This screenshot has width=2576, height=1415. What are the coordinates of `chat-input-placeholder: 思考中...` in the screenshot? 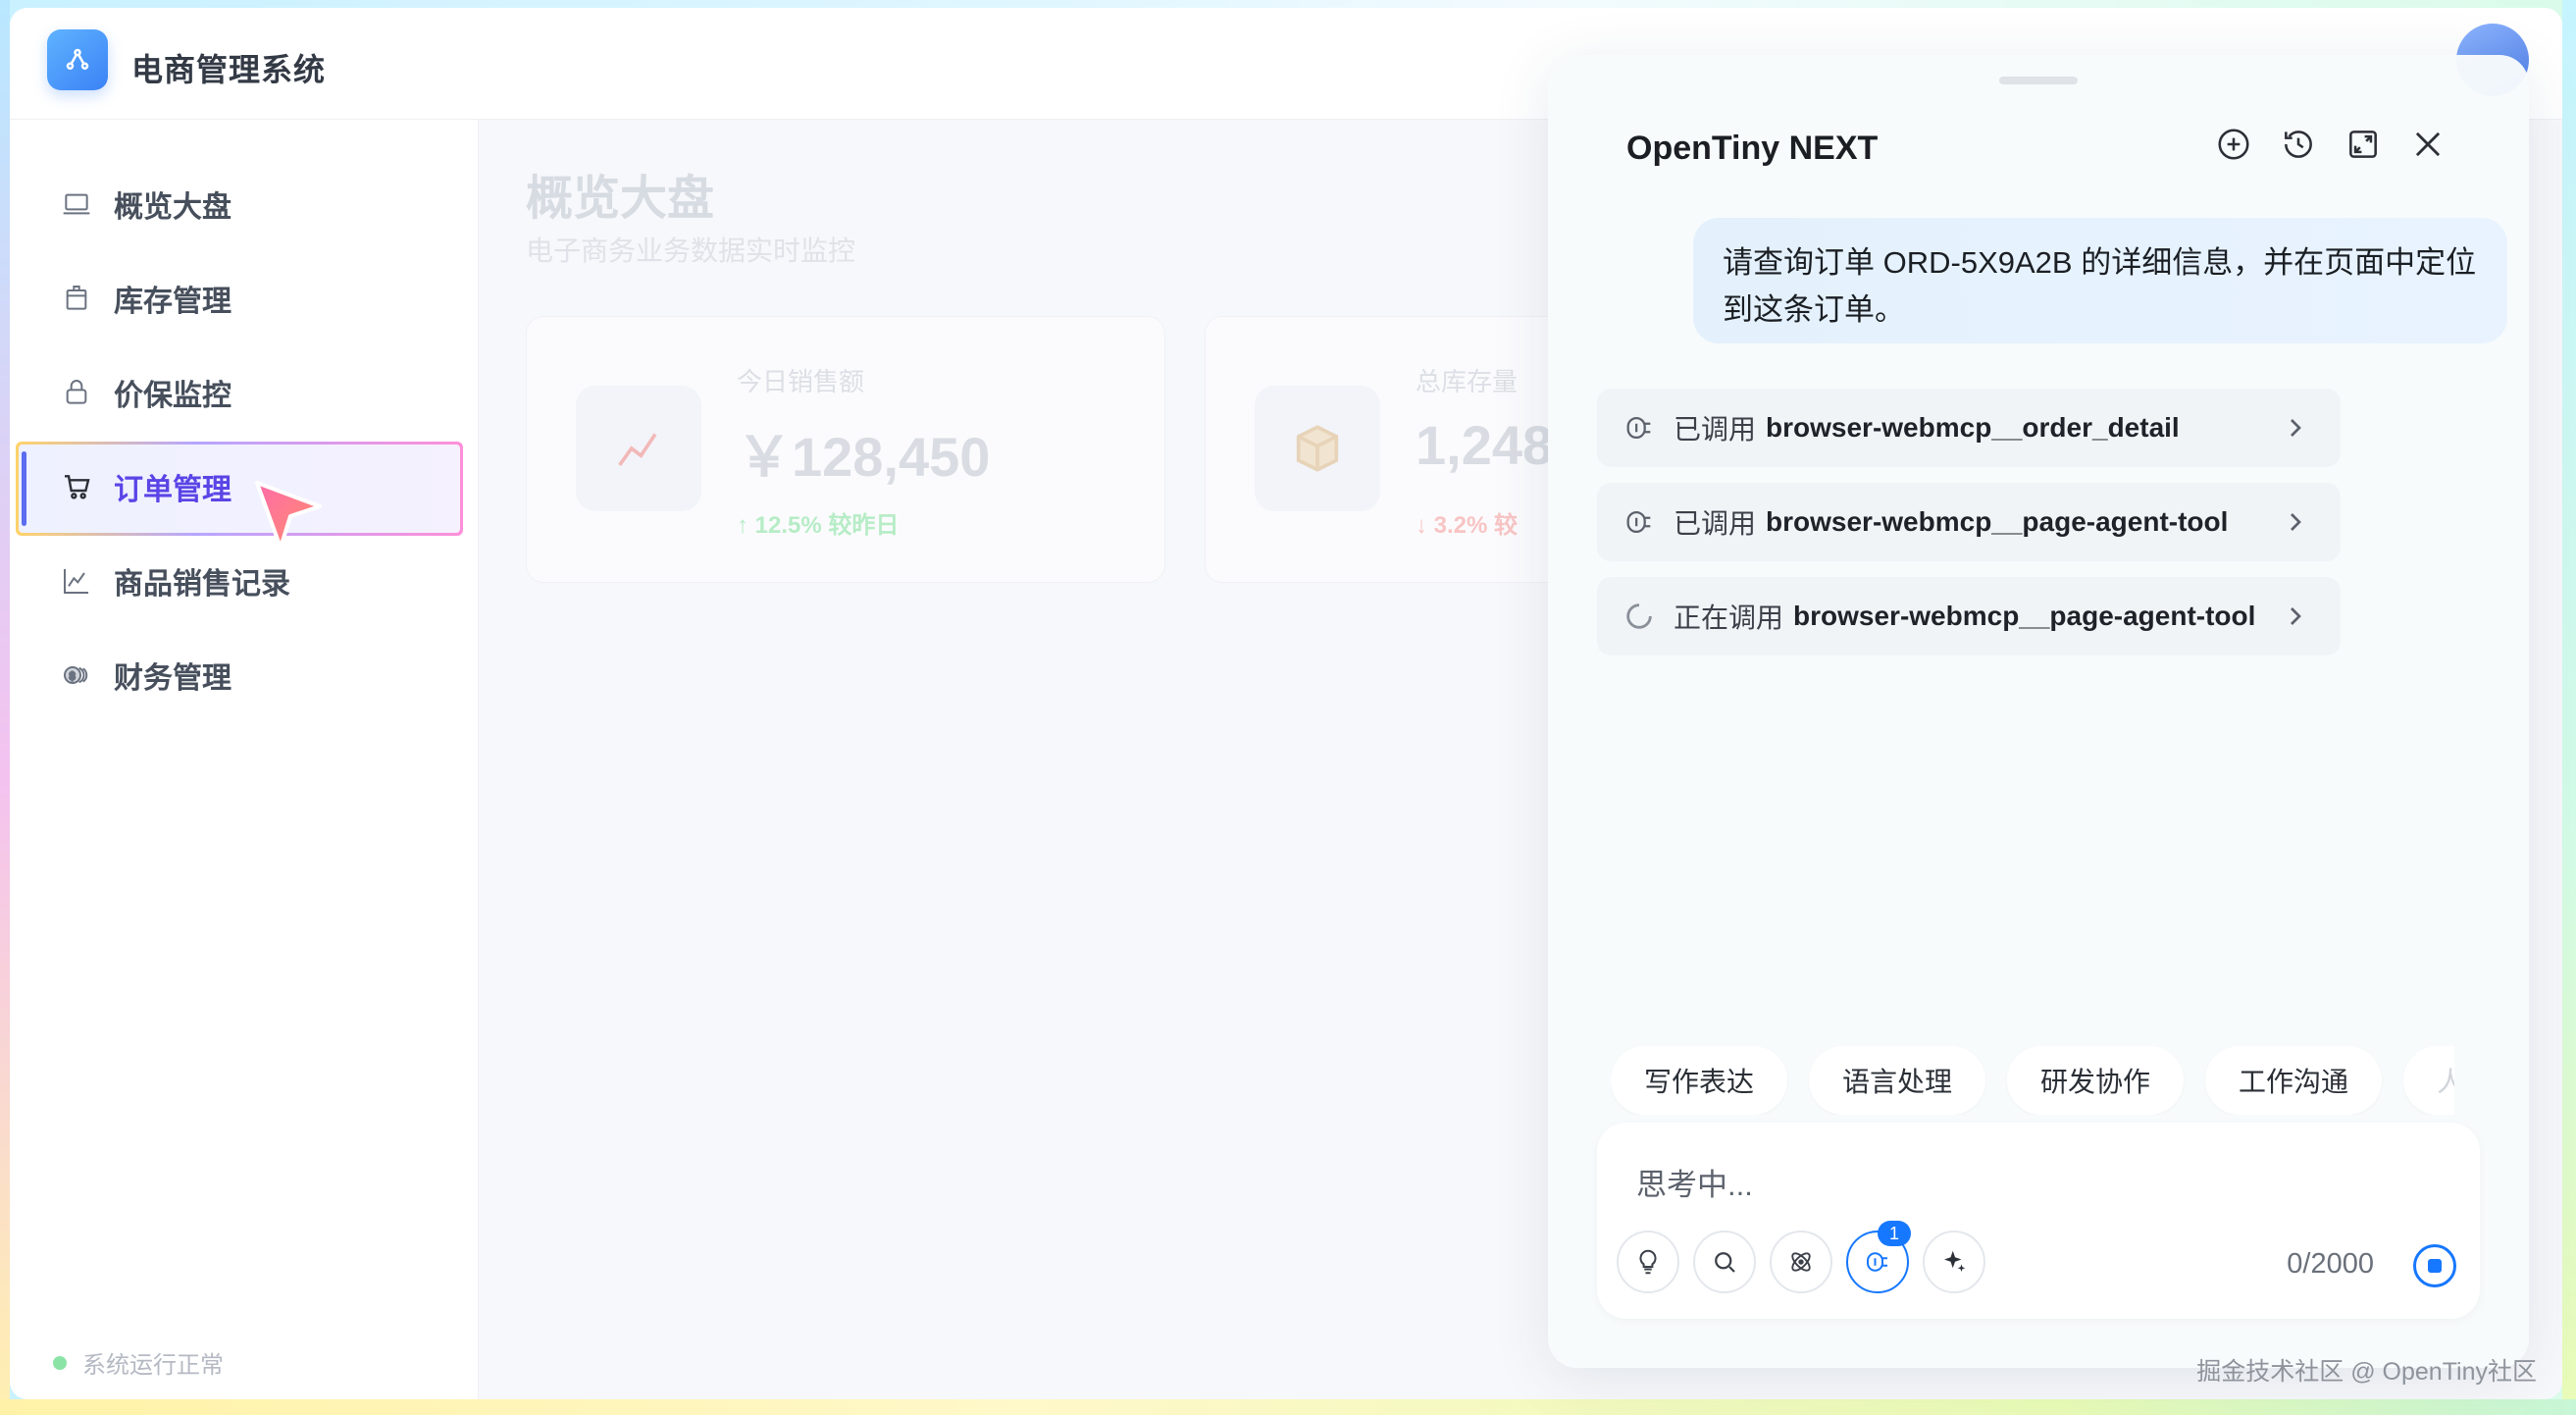 It's located at (1694, 1182).